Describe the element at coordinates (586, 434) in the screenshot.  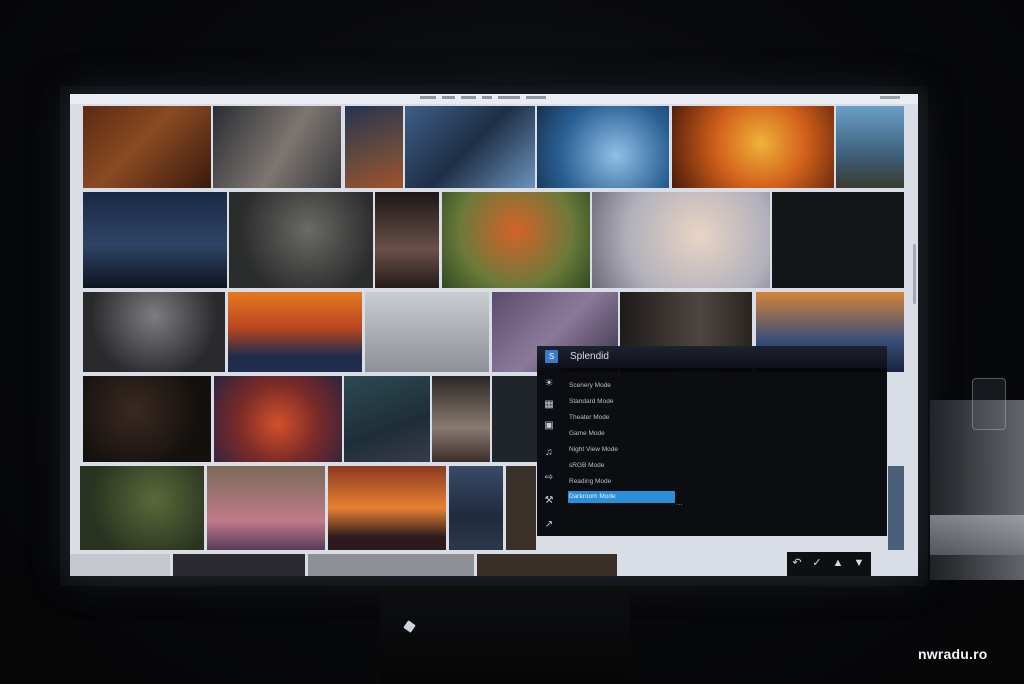
I see `osd-item-game: Game Mode` at that location.